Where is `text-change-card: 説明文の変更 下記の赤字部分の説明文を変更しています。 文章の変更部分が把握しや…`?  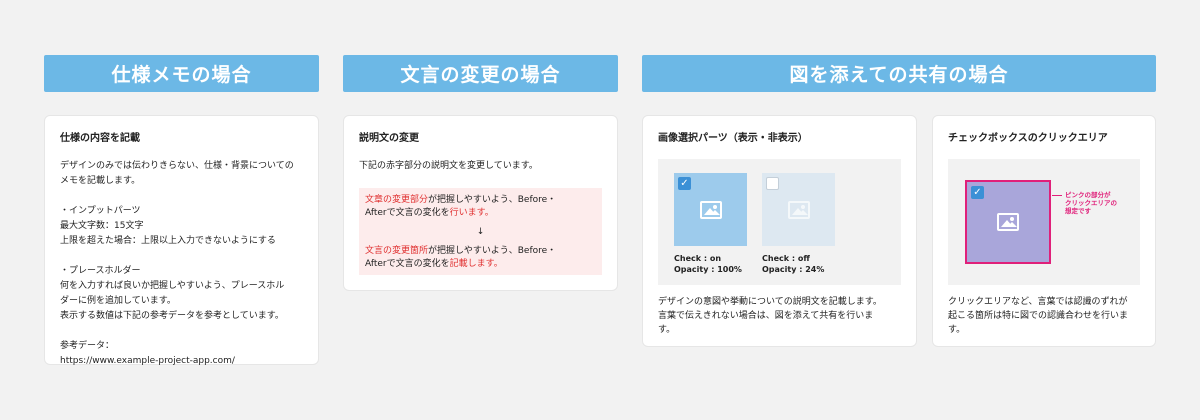
text-change-card: 説明文の変更 下記の赤字部分の説明文を変更しています。 文章の変更部分が把握しや… is located at coordinates (480, 203).